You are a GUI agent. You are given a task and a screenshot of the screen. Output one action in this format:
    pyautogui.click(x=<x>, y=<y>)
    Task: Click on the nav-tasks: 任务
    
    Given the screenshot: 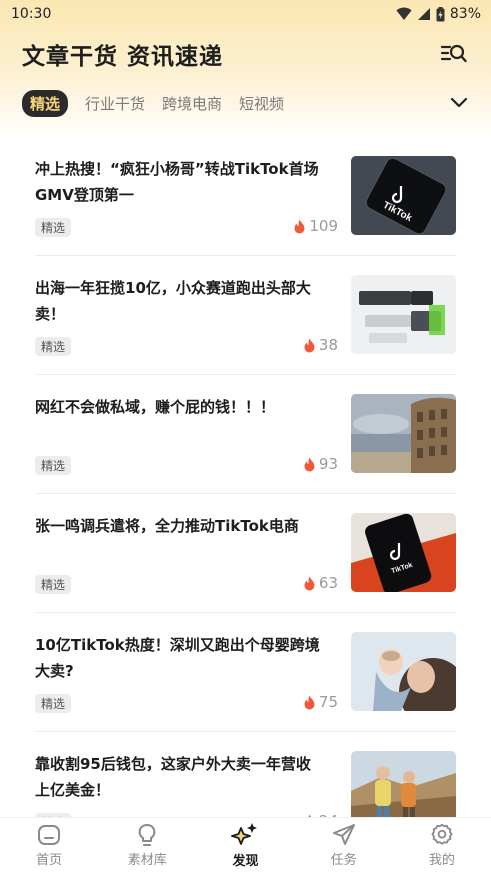 What is the action you would take?
    pyautogui.click(x=344, y=845)
    